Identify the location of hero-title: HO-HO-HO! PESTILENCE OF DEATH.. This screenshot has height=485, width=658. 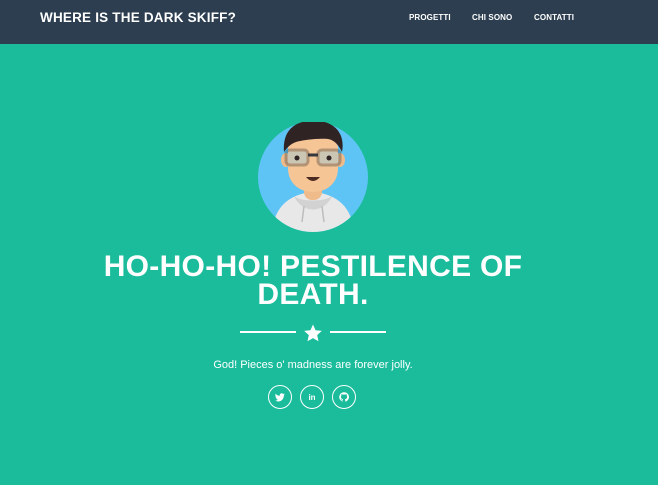
(313, 280).